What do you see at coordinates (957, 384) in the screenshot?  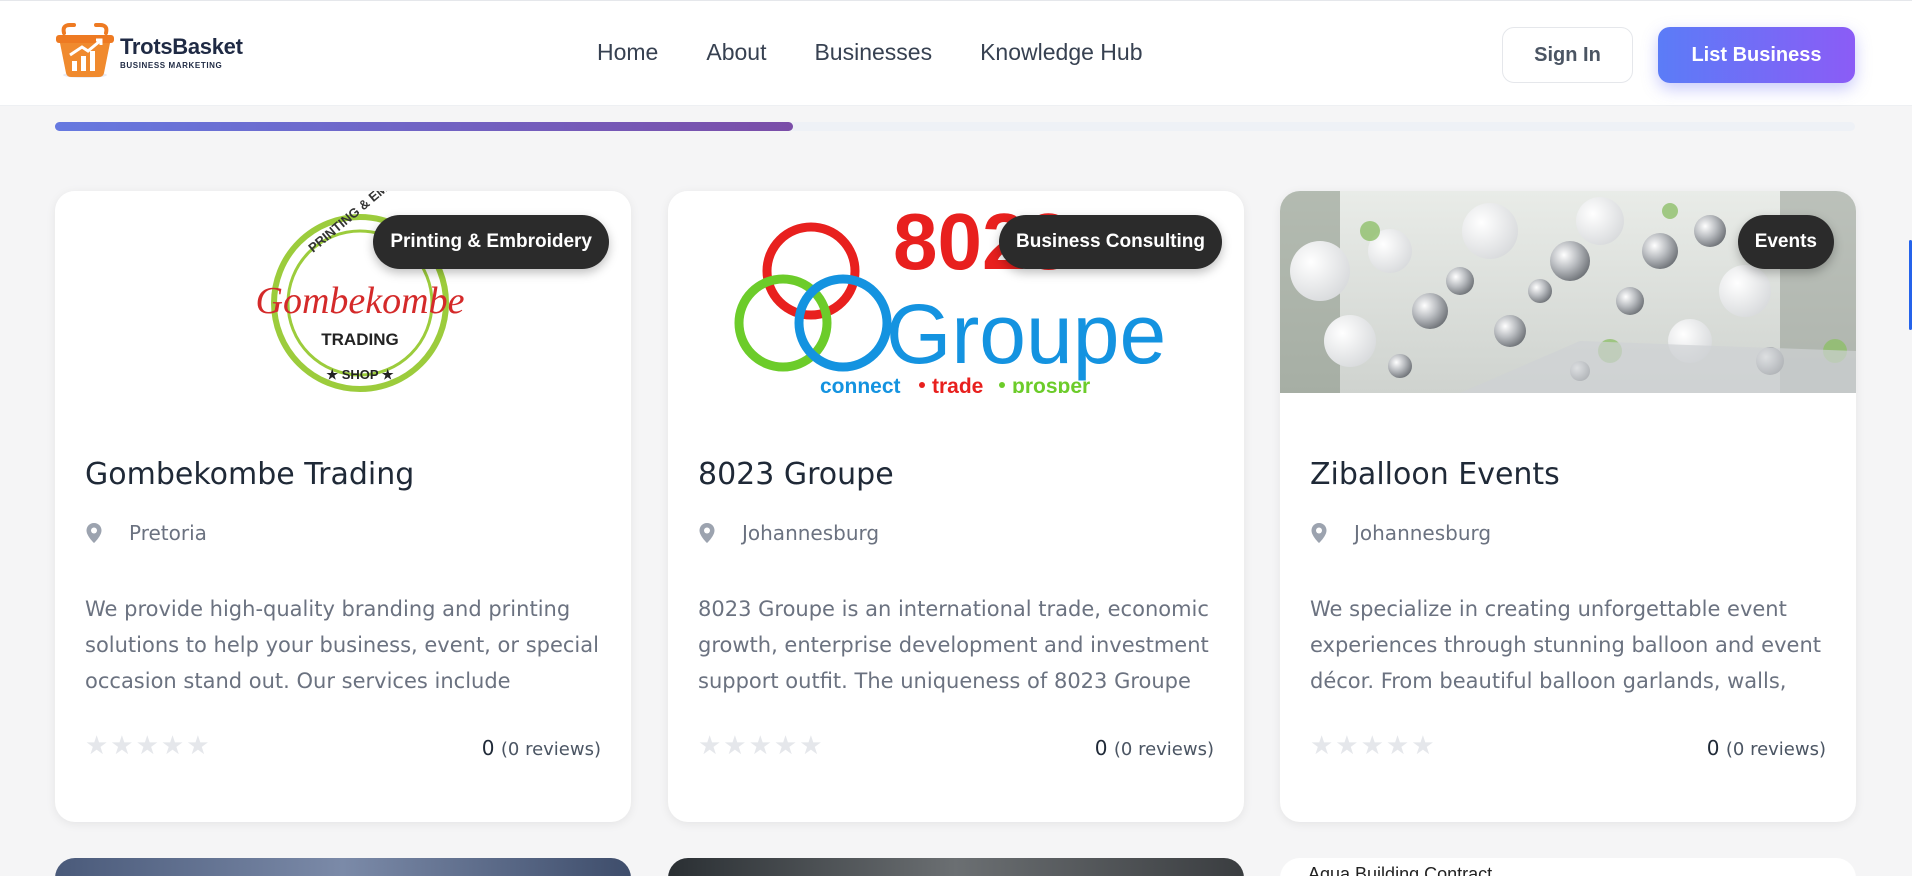 I see `logo-tag-trade: trade` at bounding box center [957, 384].